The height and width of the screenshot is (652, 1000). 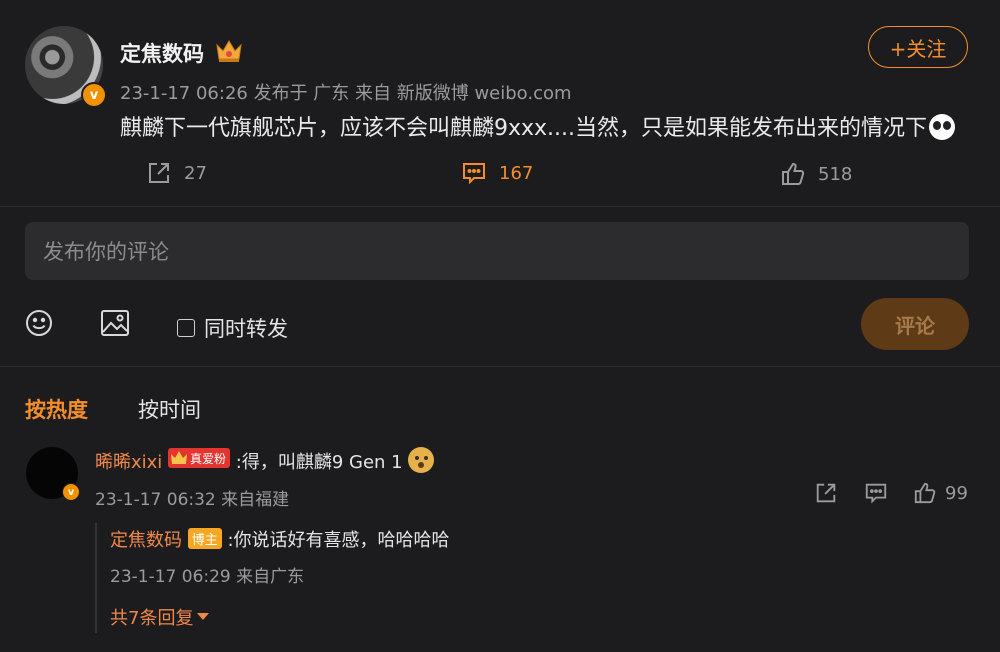 I want to click on repost-icon, so click(x=159, y=173).